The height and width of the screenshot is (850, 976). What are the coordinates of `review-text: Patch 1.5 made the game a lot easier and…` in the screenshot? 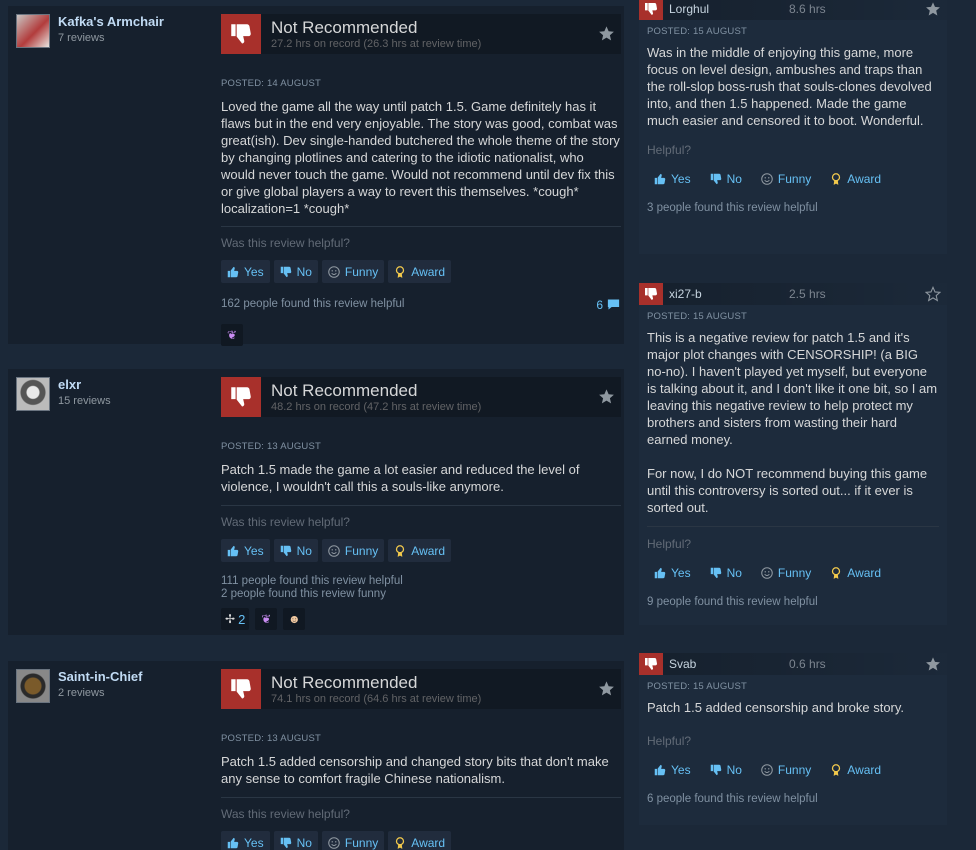 It's located at (400, 478).